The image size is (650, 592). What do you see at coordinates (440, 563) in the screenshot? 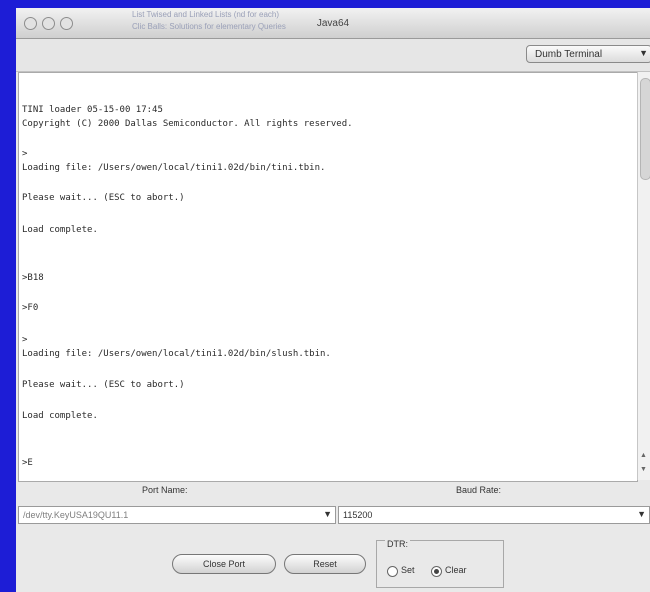
I see `dtr-group: DTR: Set Clear` at bounding box center [440, 563].